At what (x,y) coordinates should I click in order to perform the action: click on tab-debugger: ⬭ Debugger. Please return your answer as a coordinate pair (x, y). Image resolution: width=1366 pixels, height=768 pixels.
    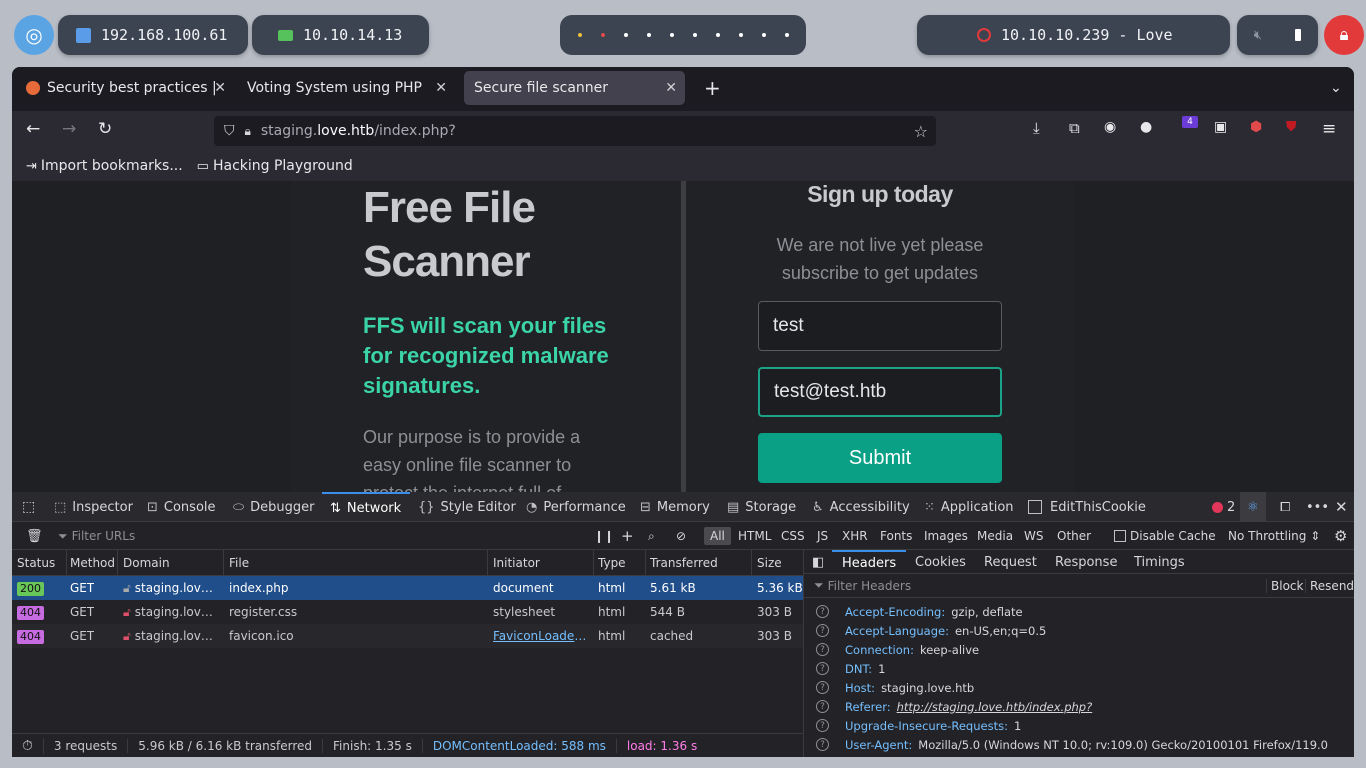
    Looking at the image, I should click on (273, 507).